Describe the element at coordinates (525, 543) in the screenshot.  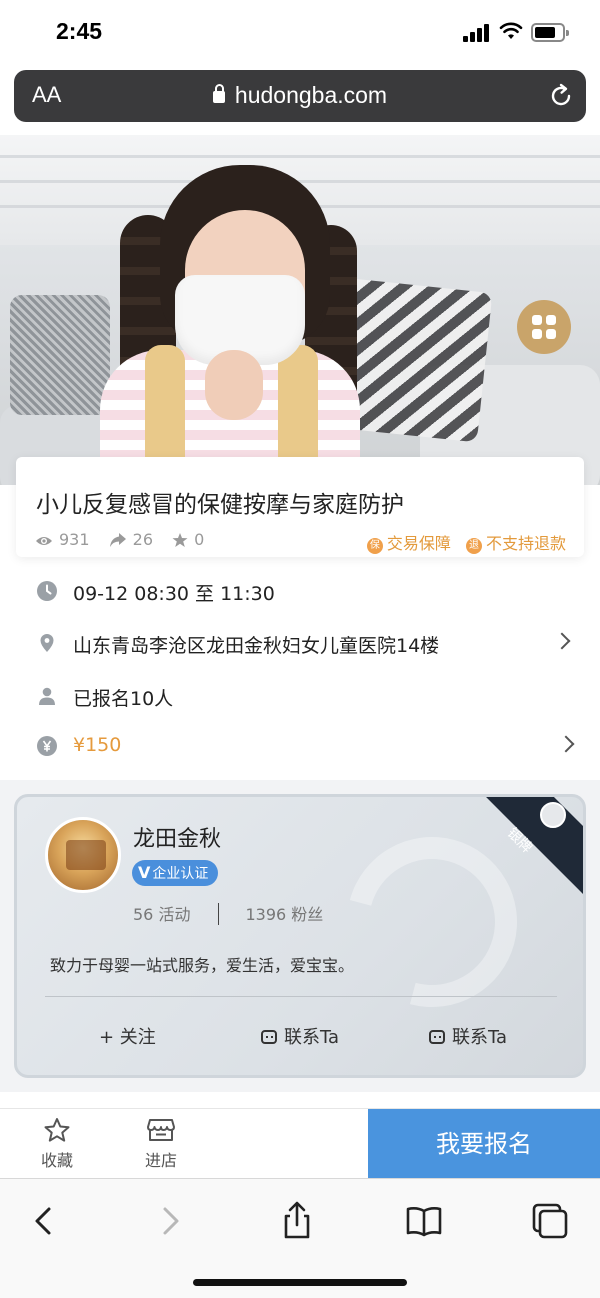
I see `tag-label: 不支持退款` at that location.